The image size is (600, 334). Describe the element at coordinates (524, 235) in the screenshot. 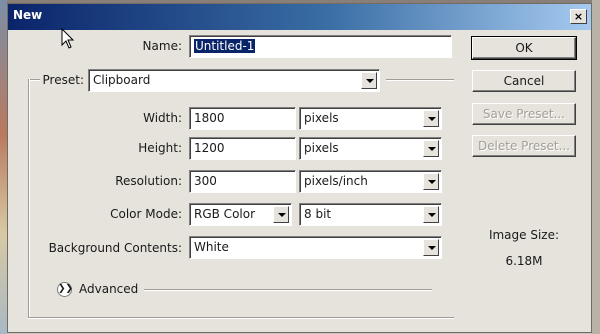

I see `image-size-label: Image Size:` at that location.